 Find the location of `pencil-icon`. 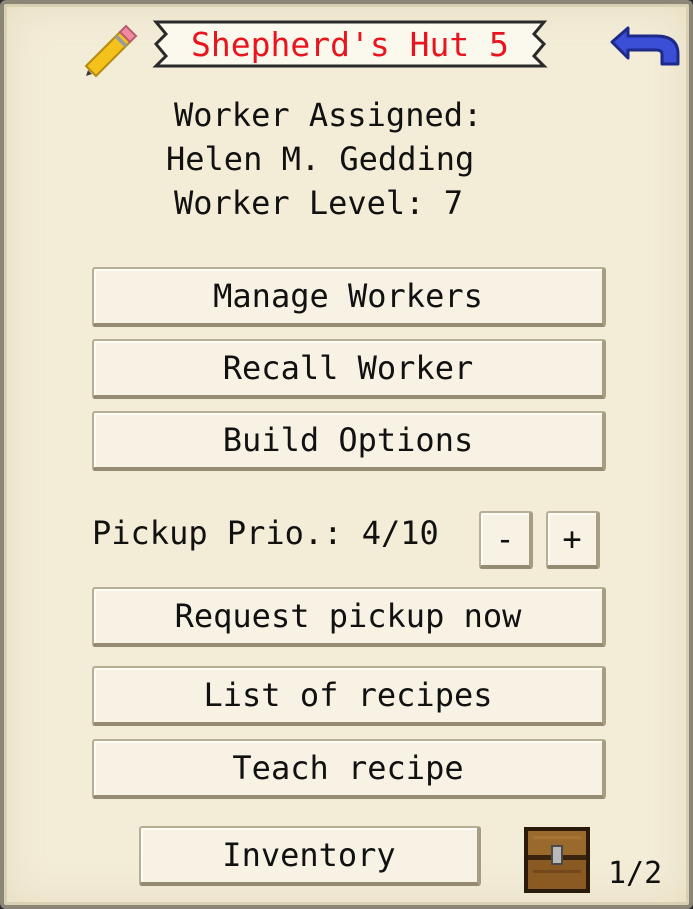

pencil-icon is located at coordinates (109, 49).